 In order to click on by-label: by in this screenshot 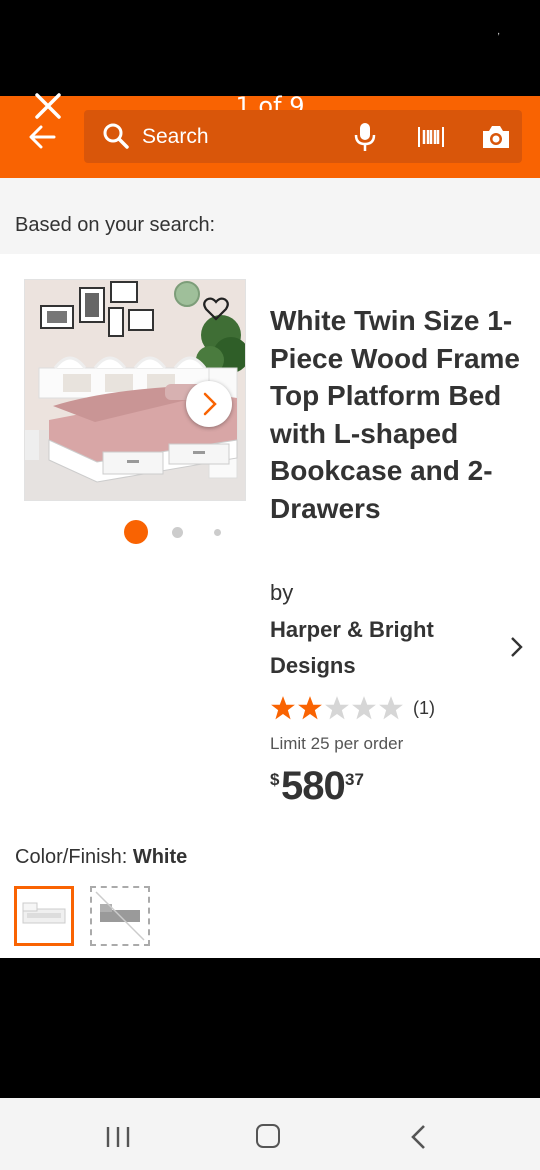, I will do `click(282, 592)`.